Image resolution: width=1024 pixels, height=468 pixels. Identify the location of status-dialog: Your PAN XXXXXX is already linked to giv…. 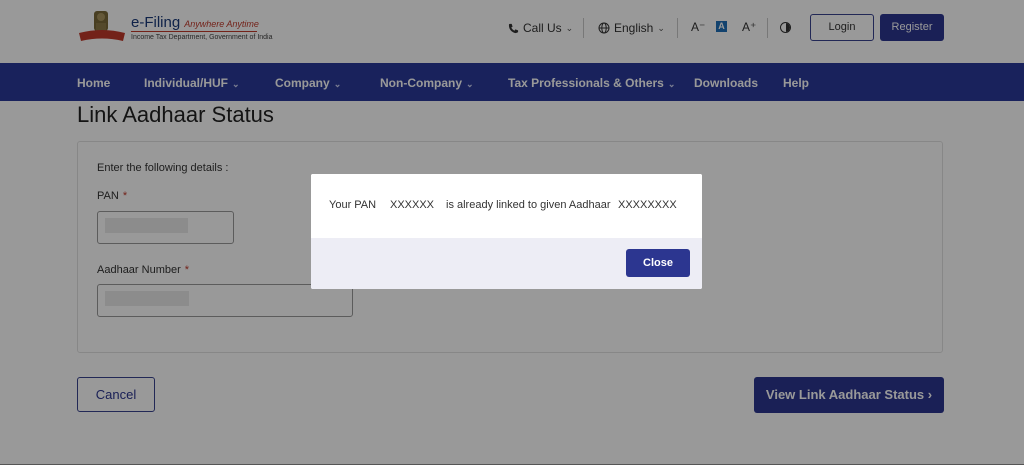
(506, 231).